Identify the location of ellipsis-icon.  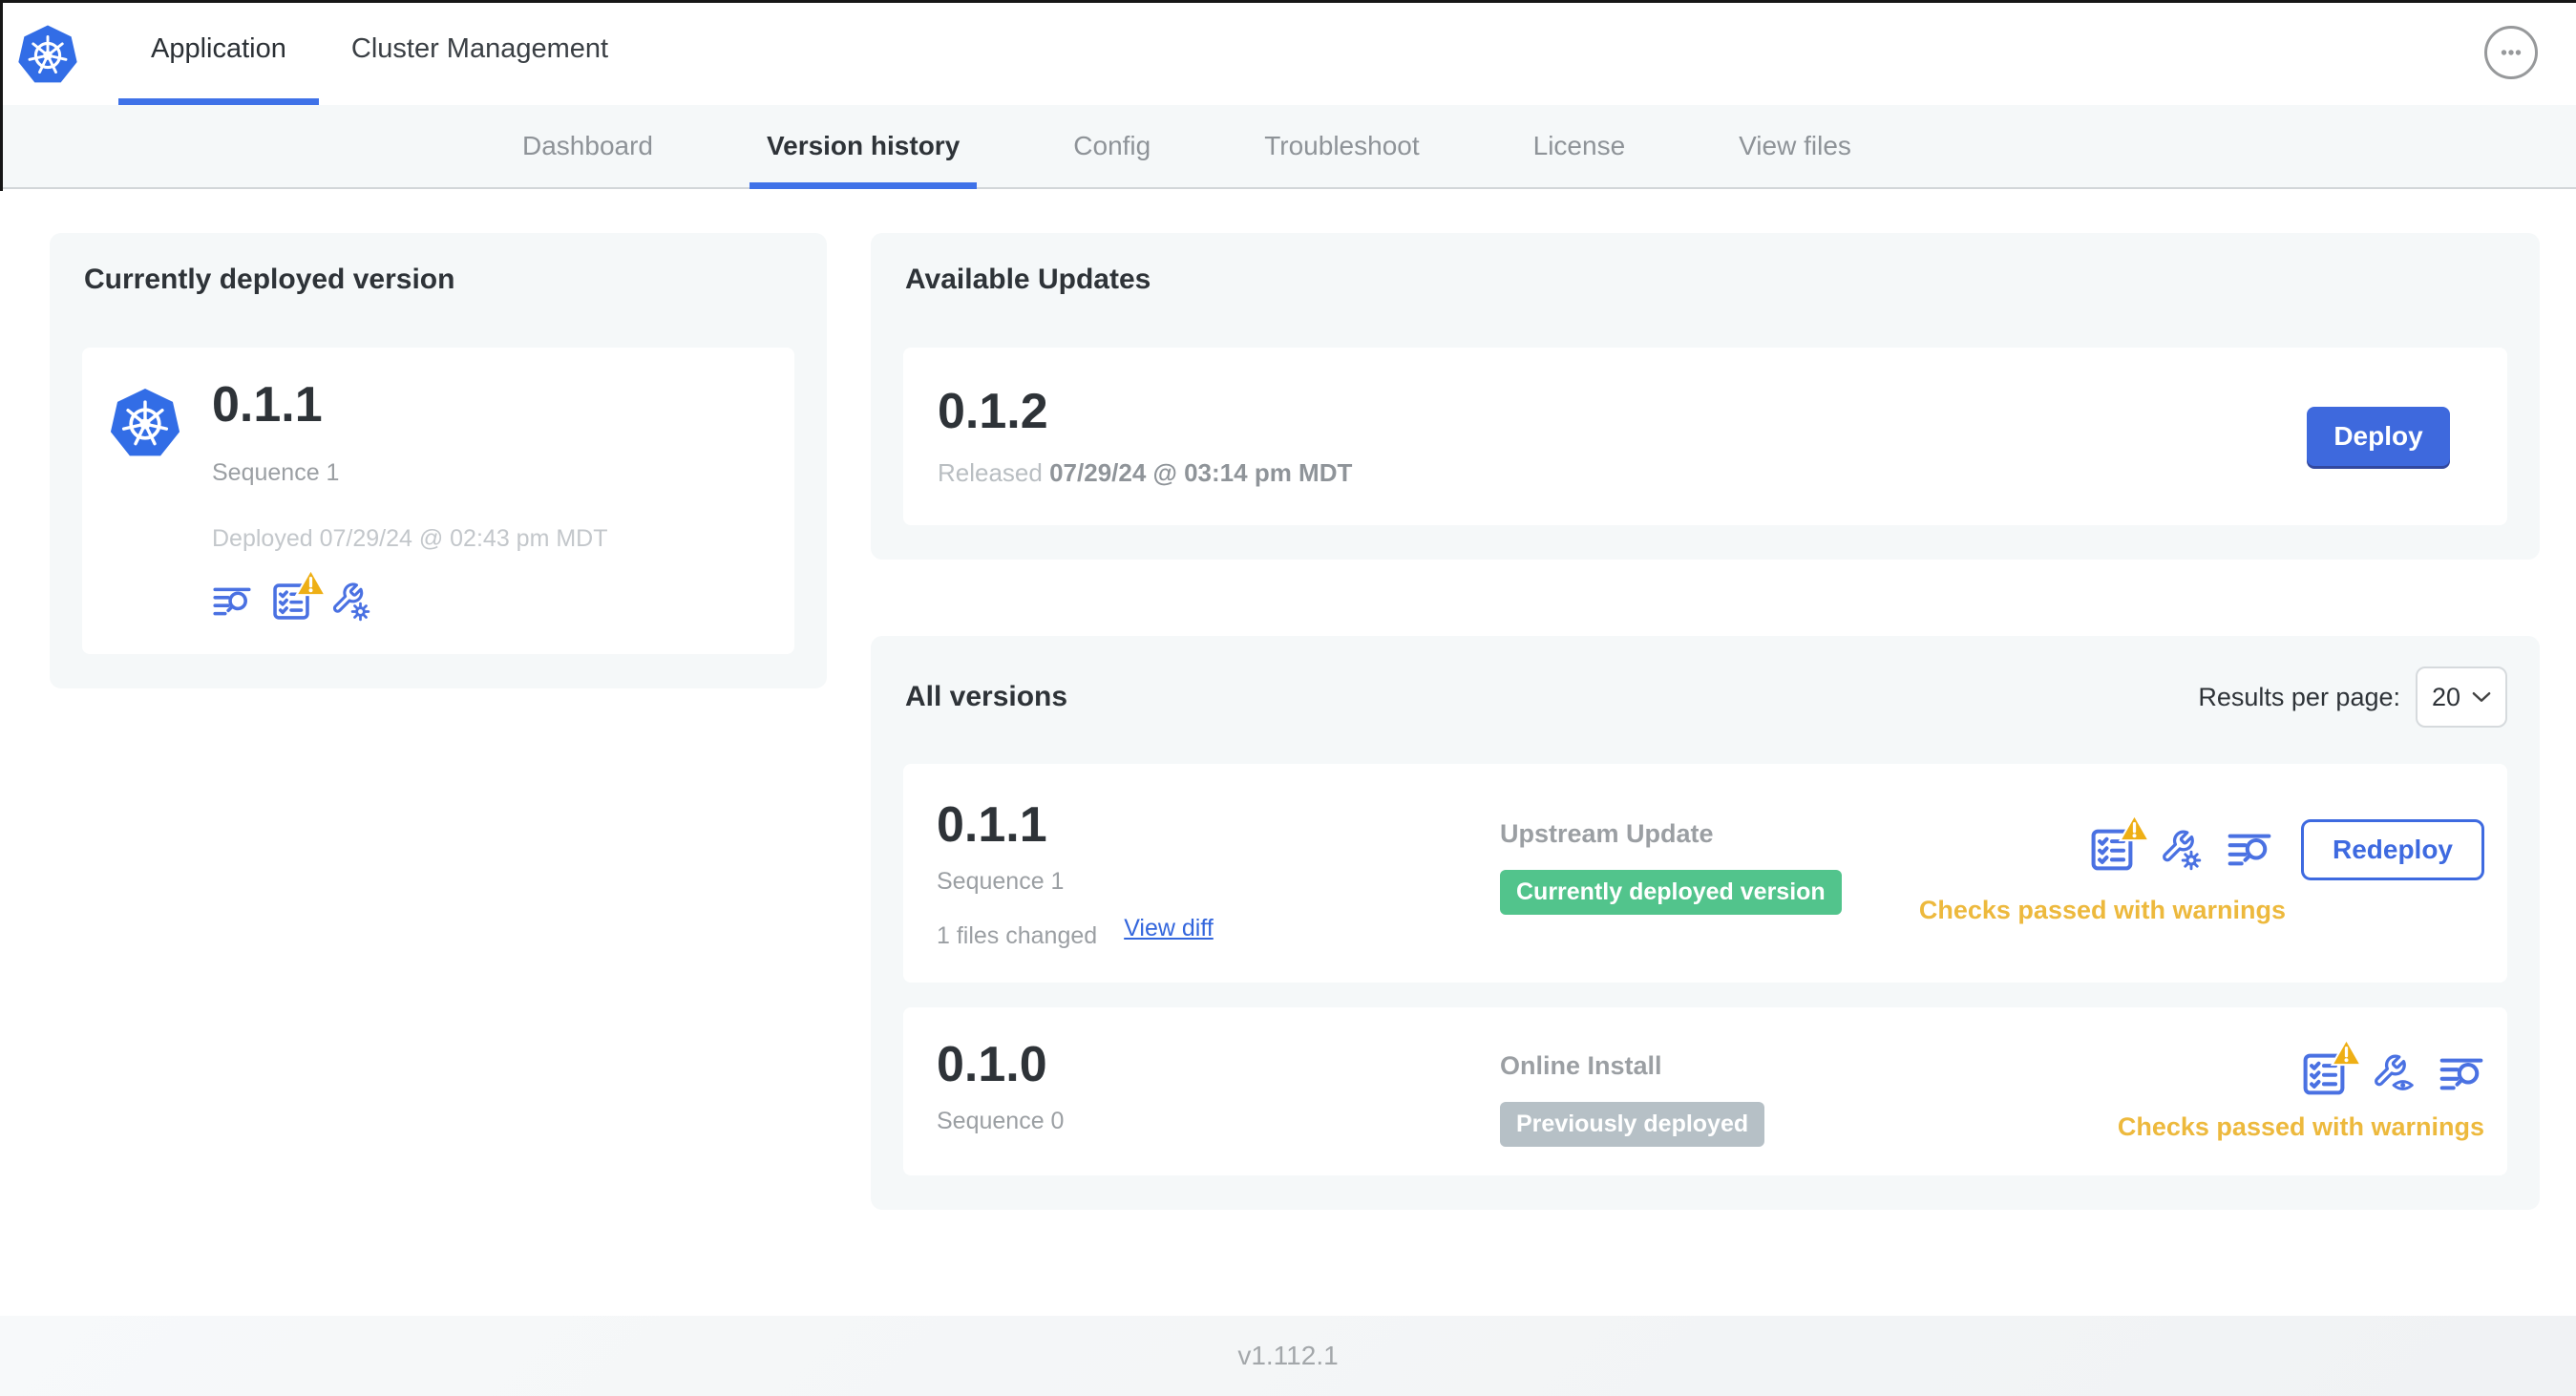
(2511, 52).